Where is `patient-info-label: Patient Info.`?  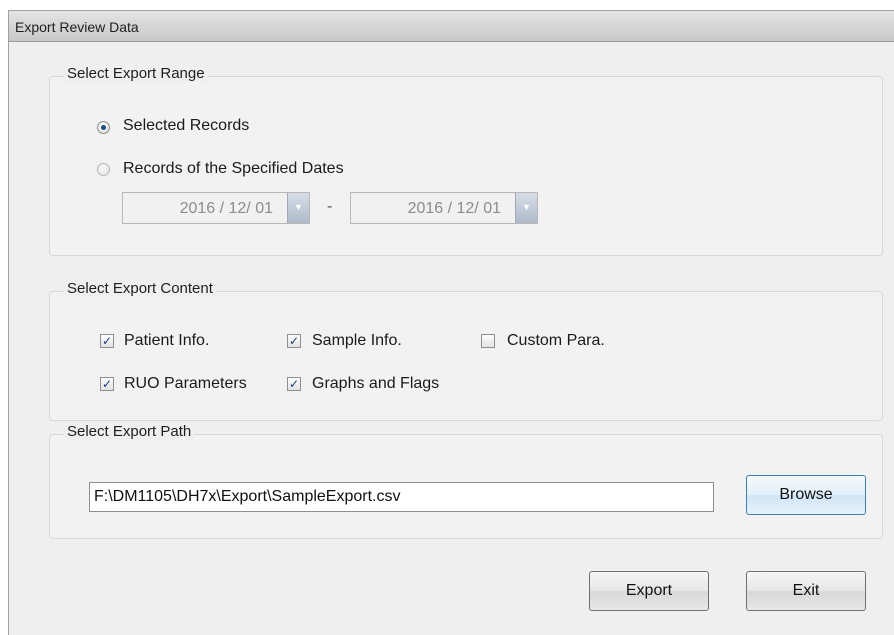 patient-info-label: Patient Info. is located at coordinates (166, 341).